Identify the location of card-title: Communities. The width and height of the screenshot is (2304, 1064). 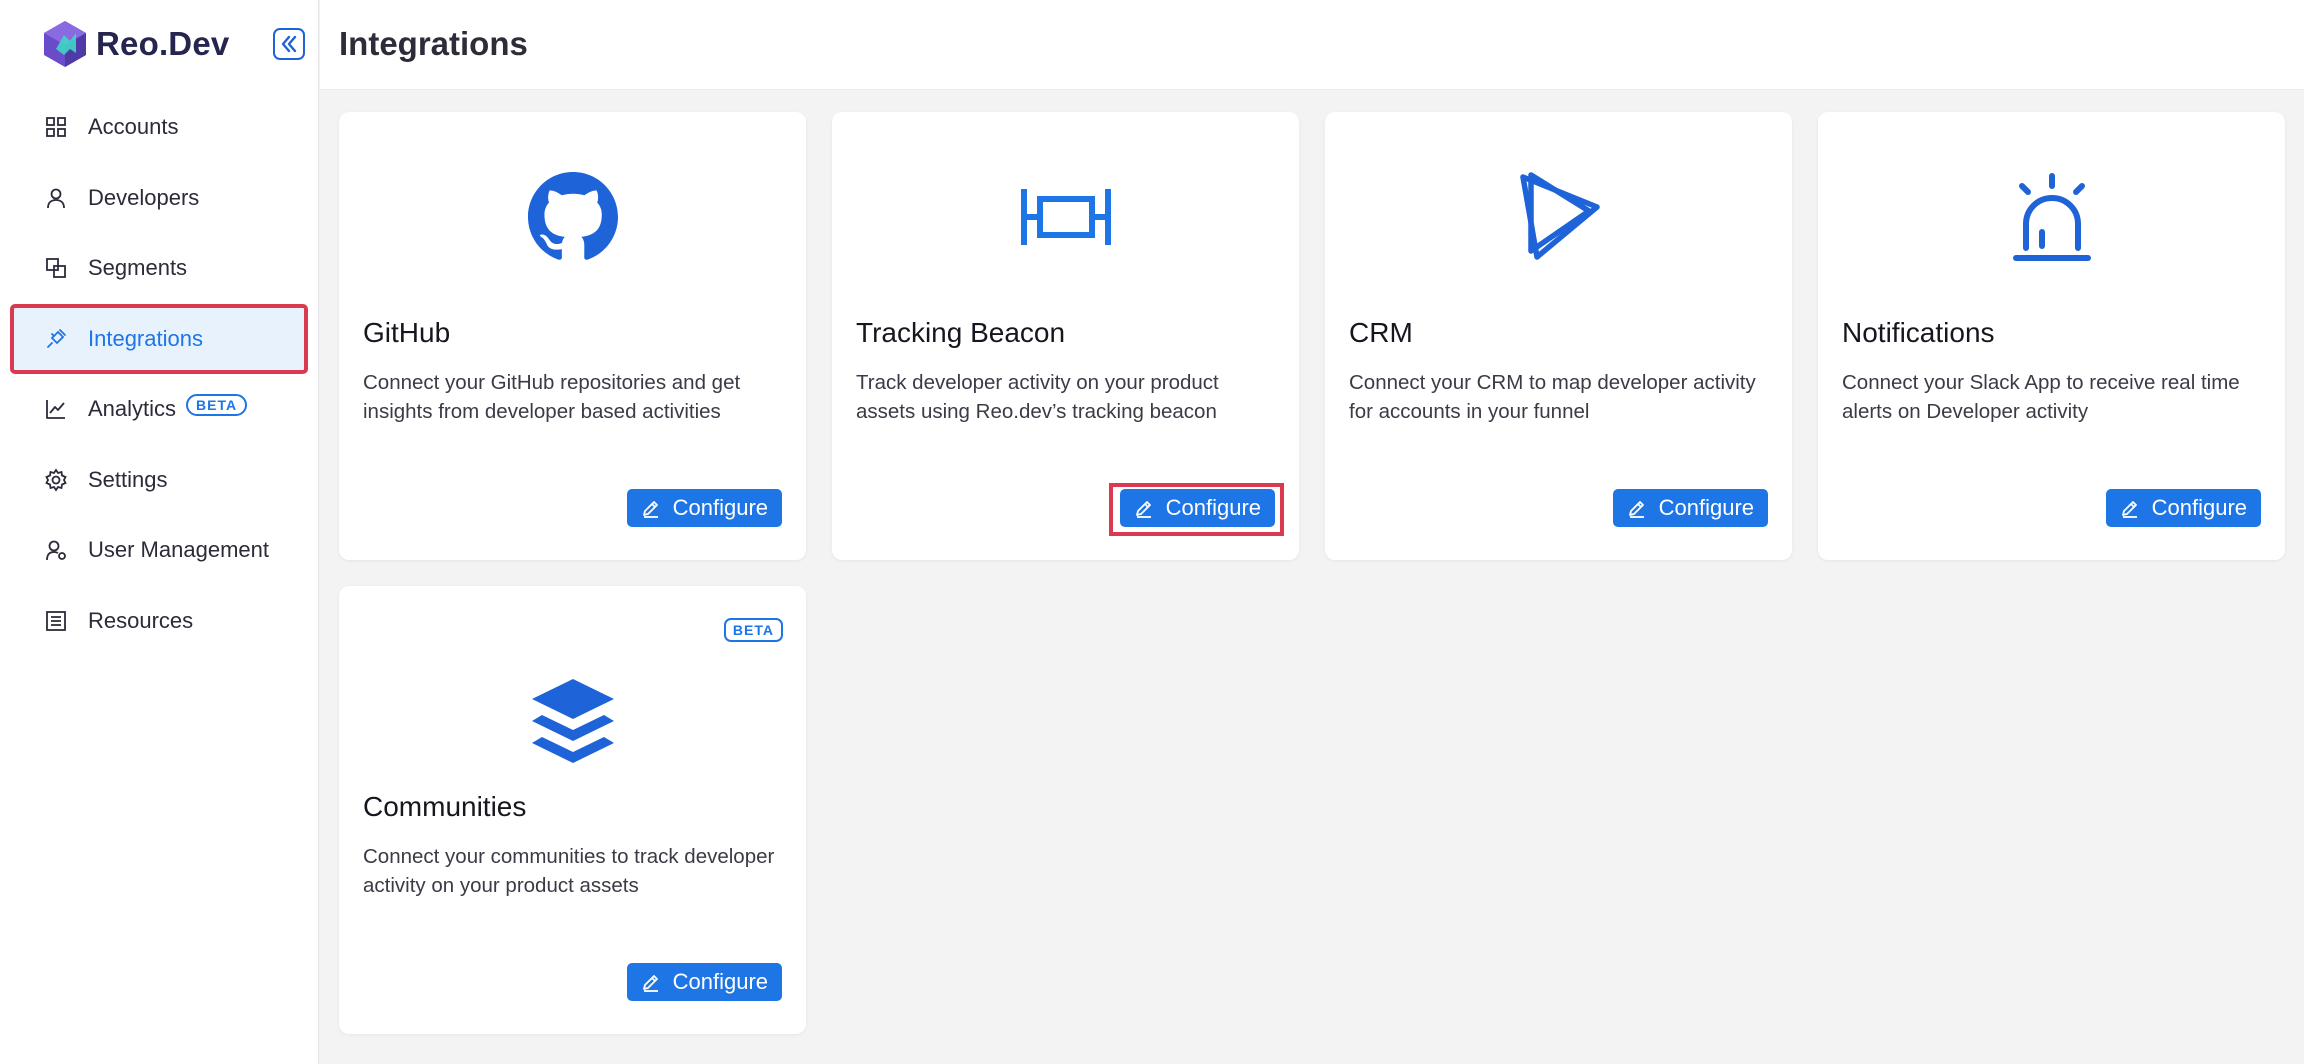
(445, 806).